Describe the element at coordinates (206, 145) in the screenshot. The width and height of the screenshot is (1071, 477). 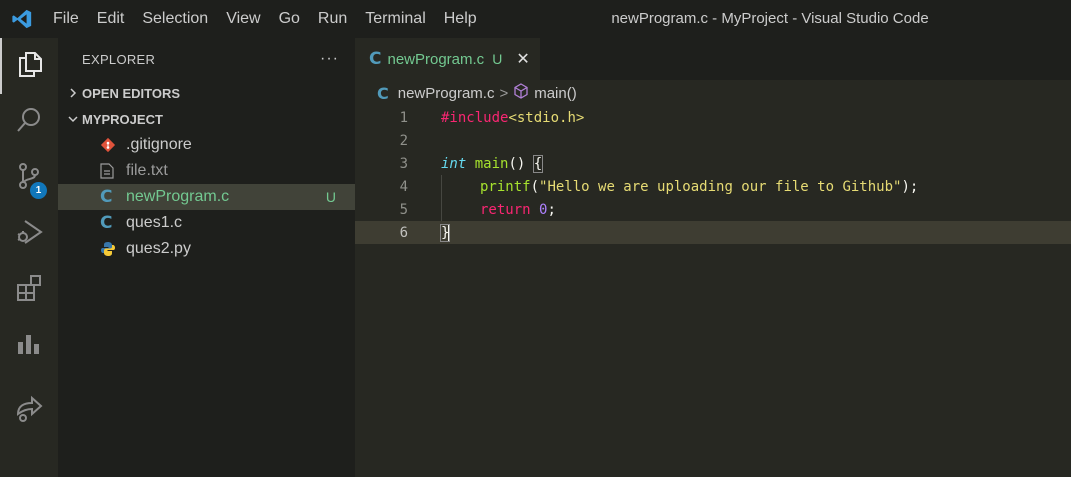
I see `file-item-gitignore: .gitignore` at that location.